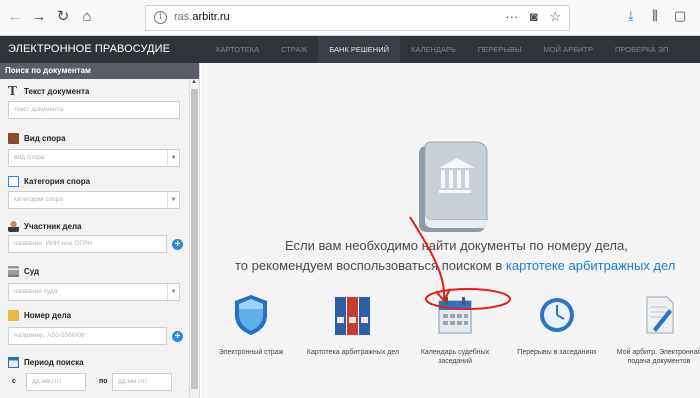  I want to click on service-case-files: Картотека арбитражных дел, so click(353, 325).